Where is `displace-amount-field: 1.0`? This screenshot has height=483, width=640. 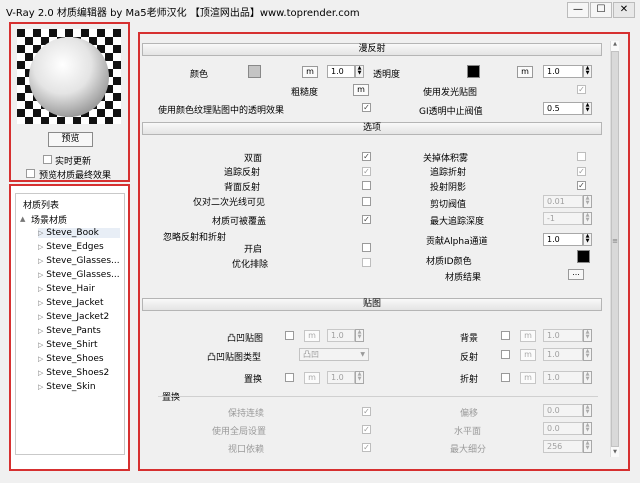
displace-amount-field: 1.0 is located at coordinates (341, 377).